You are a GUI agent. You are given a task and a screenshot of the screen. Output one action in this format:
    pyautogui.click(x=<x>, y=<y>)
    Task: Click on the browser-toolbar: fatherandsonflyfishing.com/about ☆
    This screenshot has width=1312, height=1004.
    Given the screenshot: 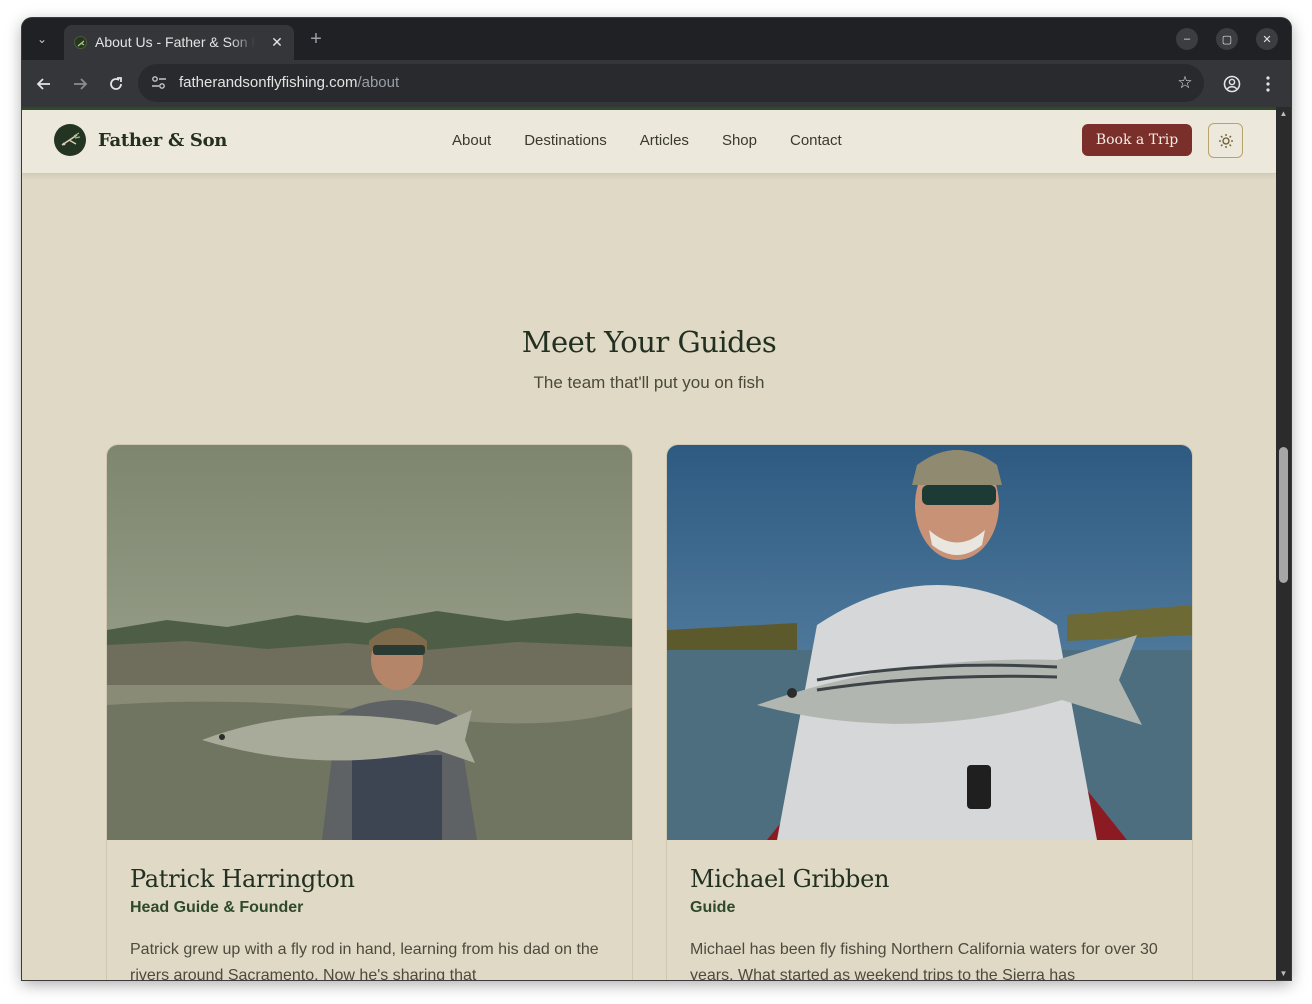 What is the action you would take?
    pyautogui.click(x=656, y=83)
    